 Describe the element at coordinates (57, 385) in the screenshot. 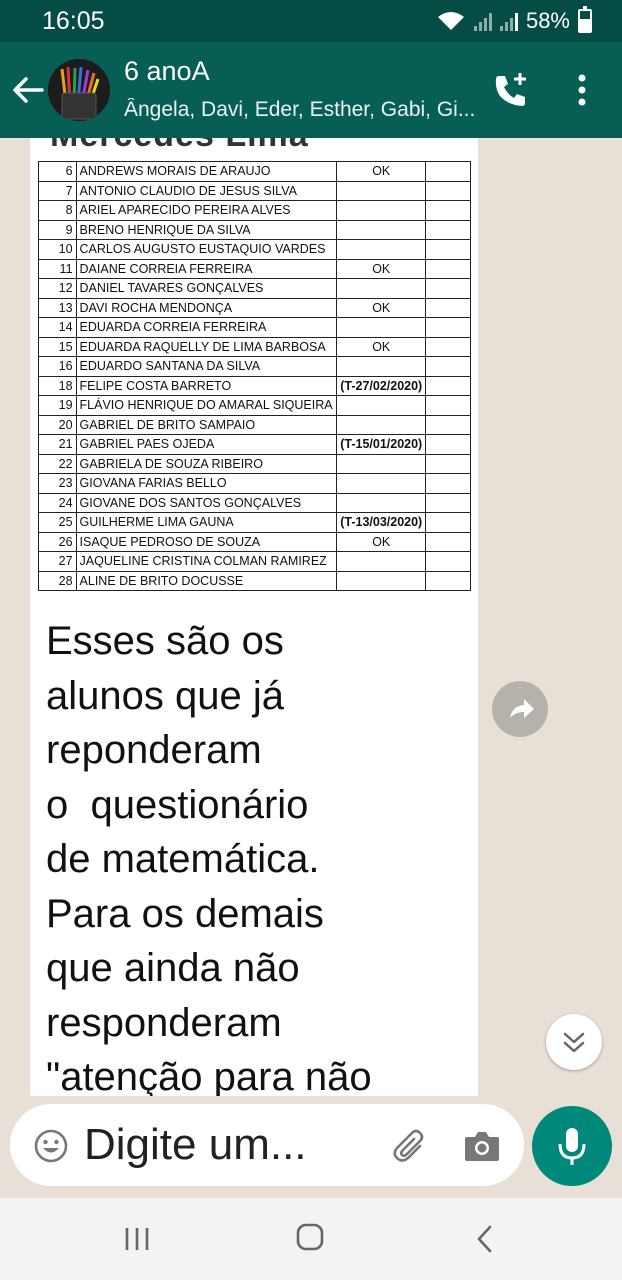

I see `row-number: 18` at that location.